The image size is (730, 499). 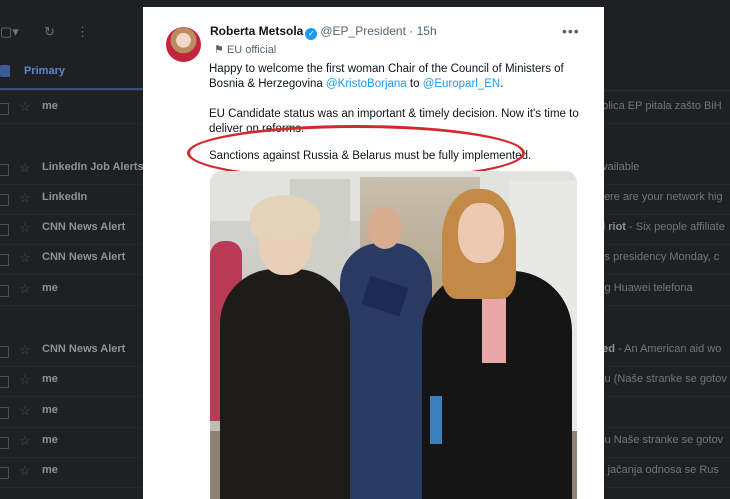 What do you see at coordinates (675, 227) in the screenshot?
I see `email-preview: - Six people affiliate` at bounding box center [675, 227].